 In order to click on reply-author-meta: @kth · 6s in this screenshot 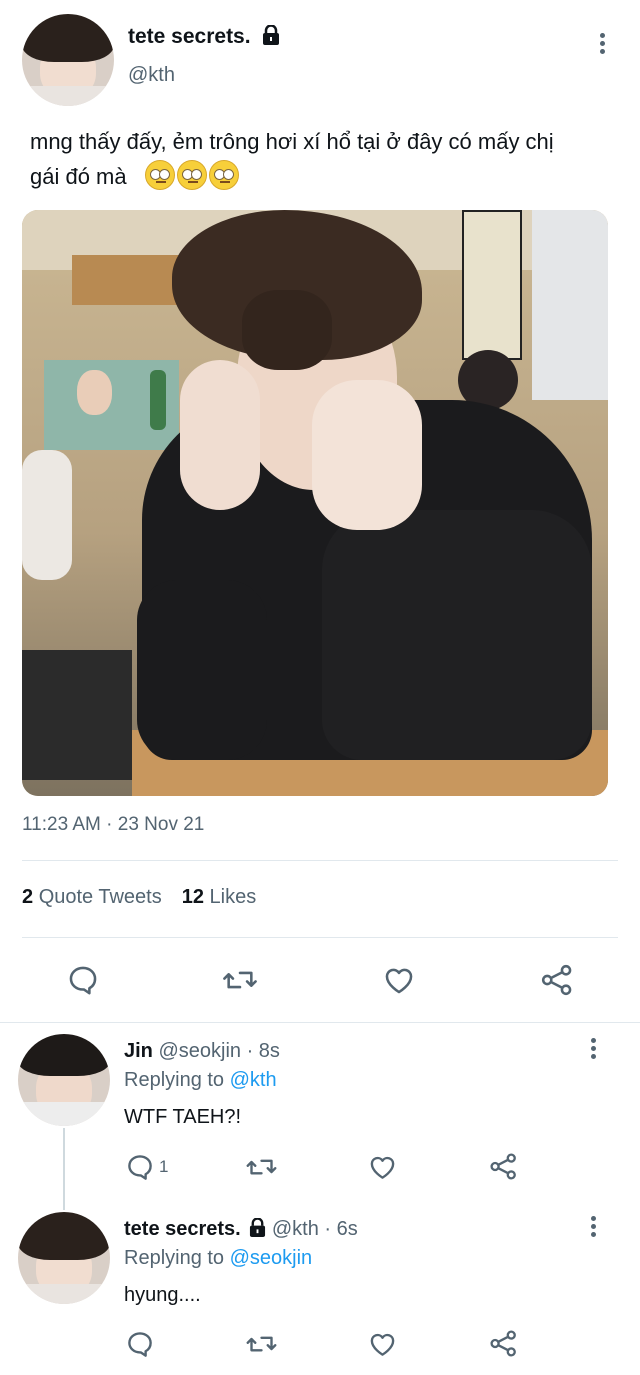, I will do `click(315, 1229)`.